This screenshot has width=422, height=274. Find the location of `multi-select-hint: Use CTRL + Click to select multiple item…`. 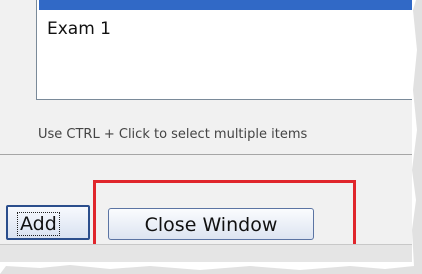

multi-select-hint: Use CTRL + Click to select multiple item… is located at coordinates (173, 134).